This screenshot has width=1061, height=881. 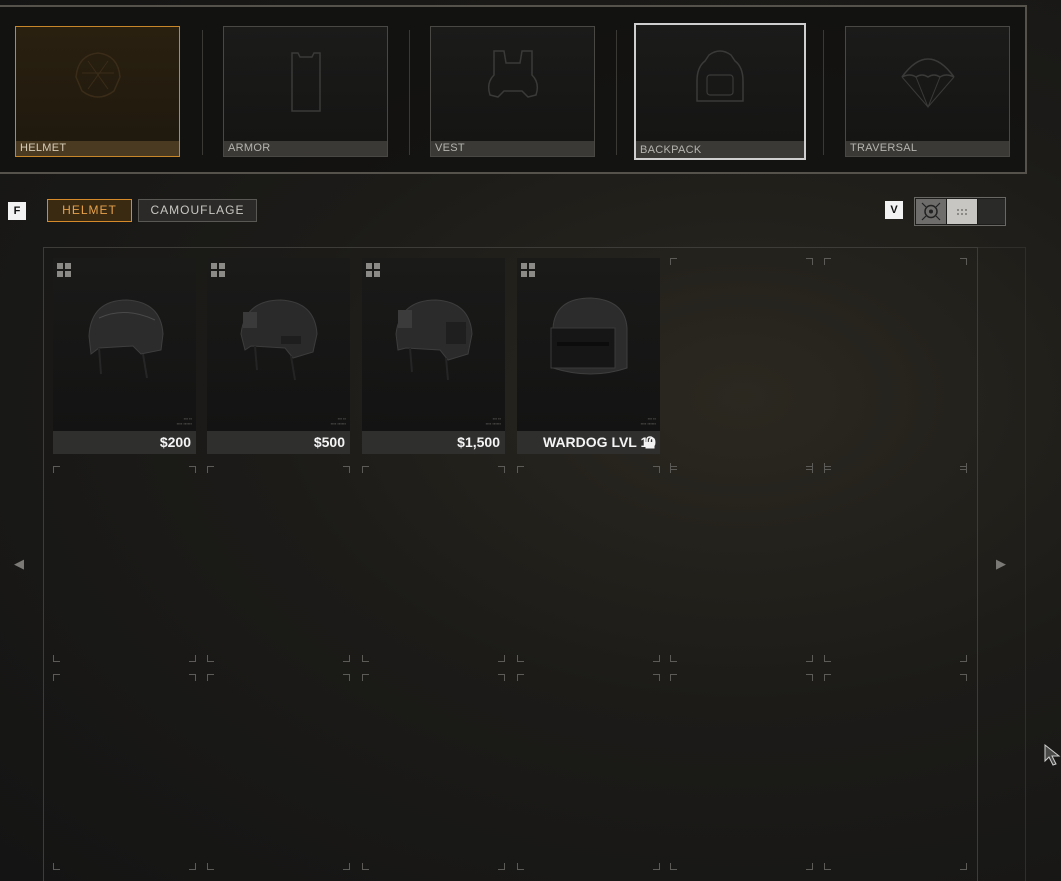 What do you see at coordinates (19, 564) in the screenshot?
I see `prev-page-arrow-icon: ◀` at bounding box center [19, 564].